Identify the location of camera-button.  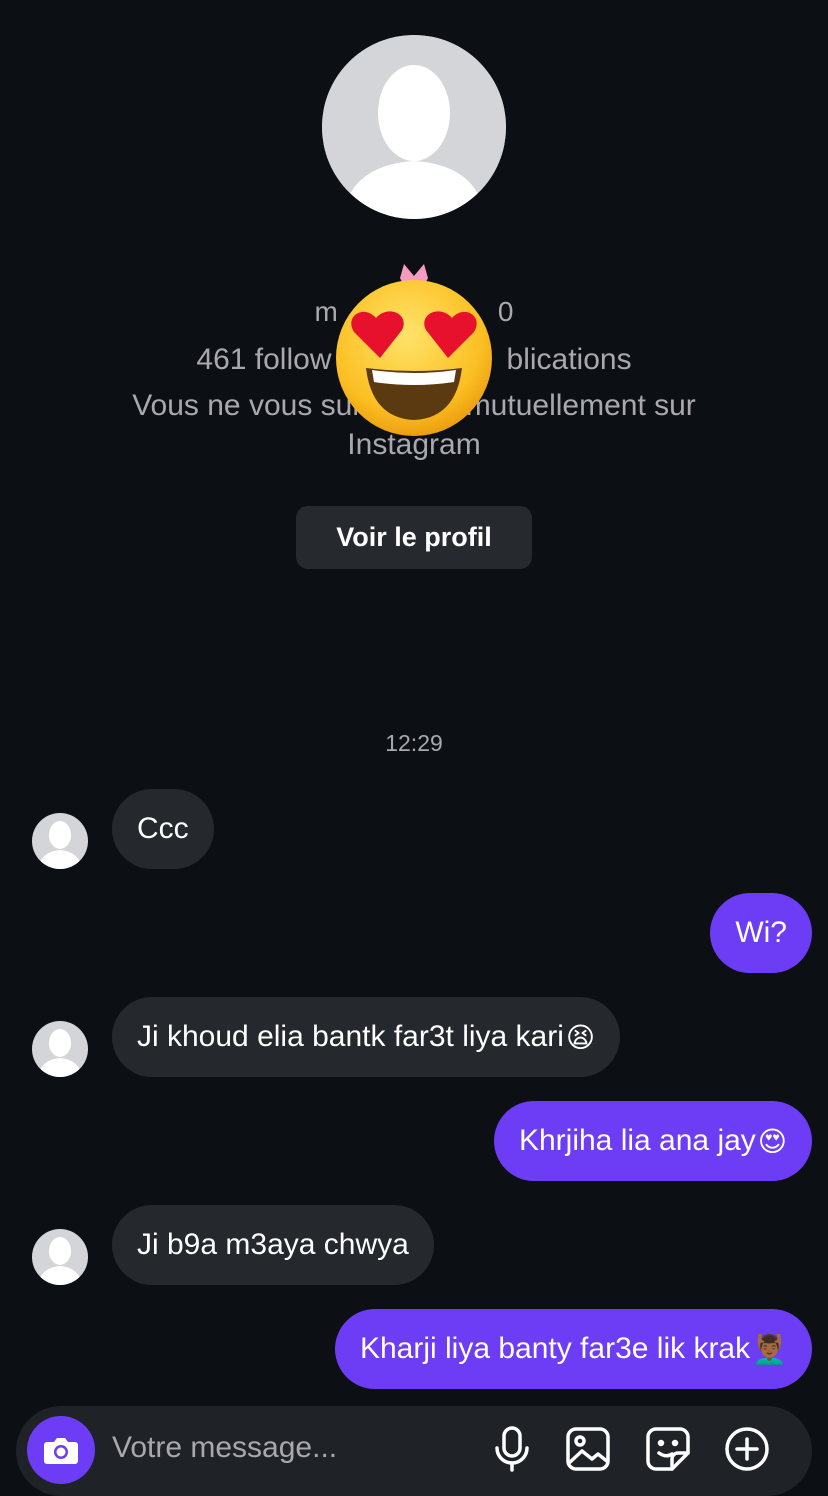
(61, 1450).